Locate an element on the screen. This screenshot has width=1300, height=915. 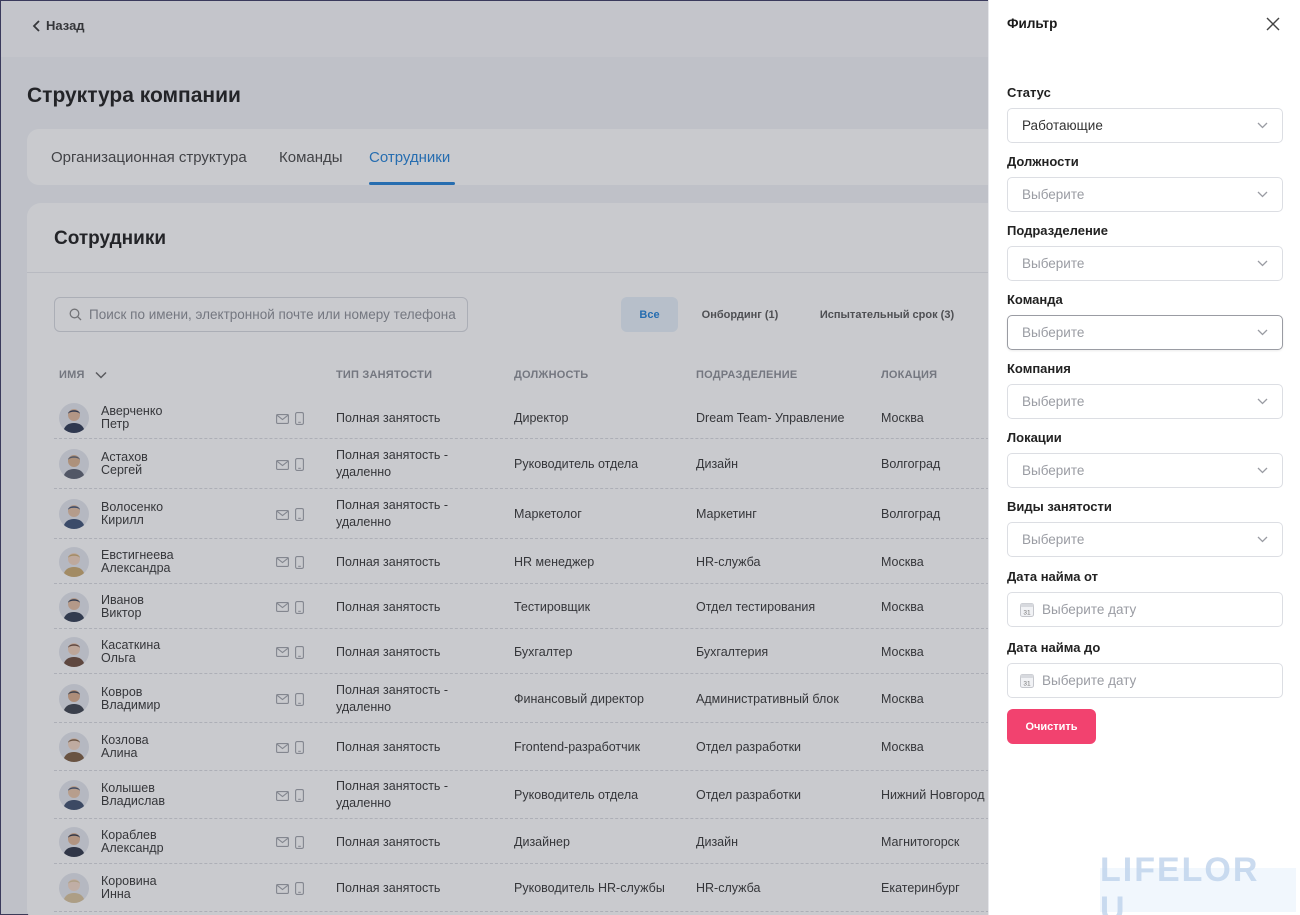
filter-select-team: Выберите is located at coordinates (1145, 332).